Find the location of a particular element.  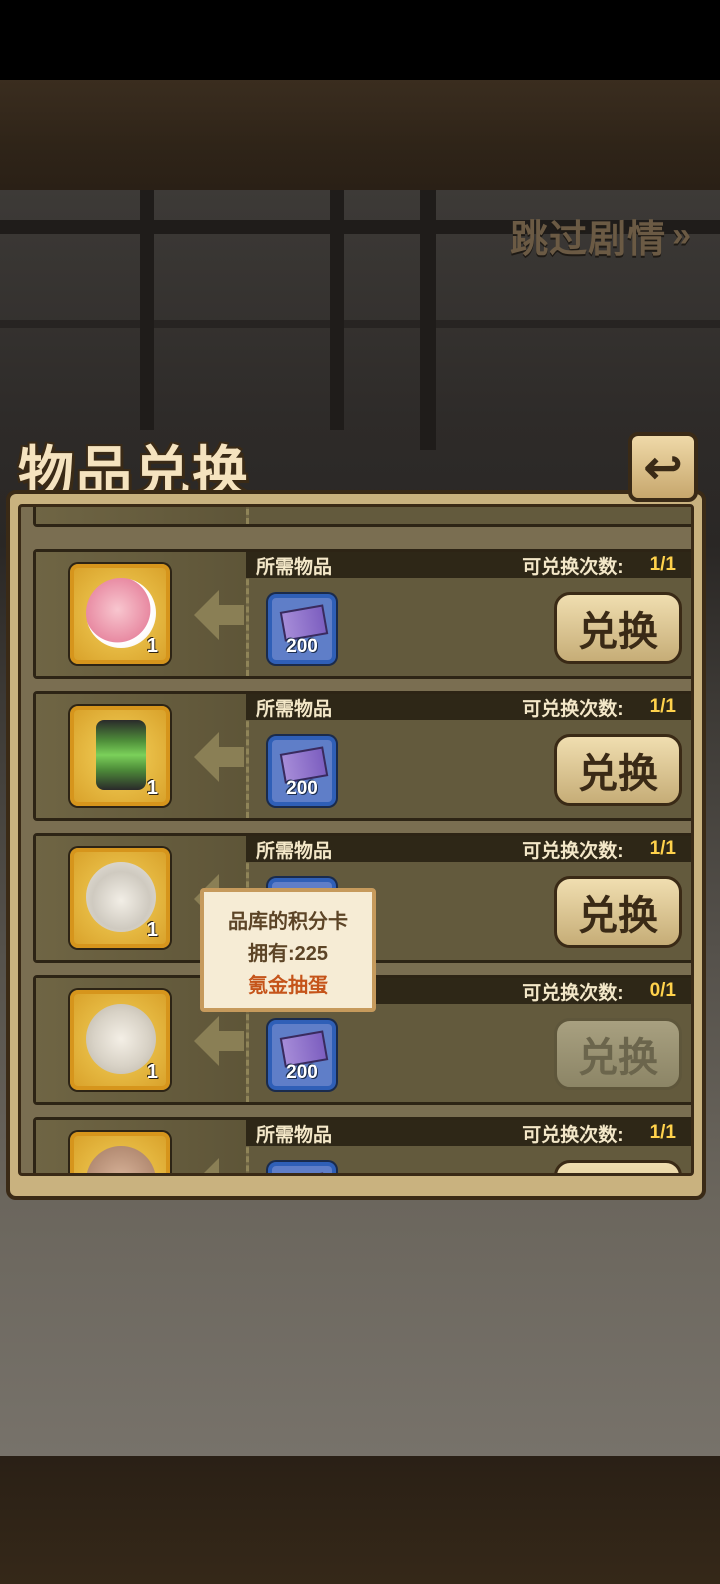

reward-slot is located at coordinates (142, 1146).